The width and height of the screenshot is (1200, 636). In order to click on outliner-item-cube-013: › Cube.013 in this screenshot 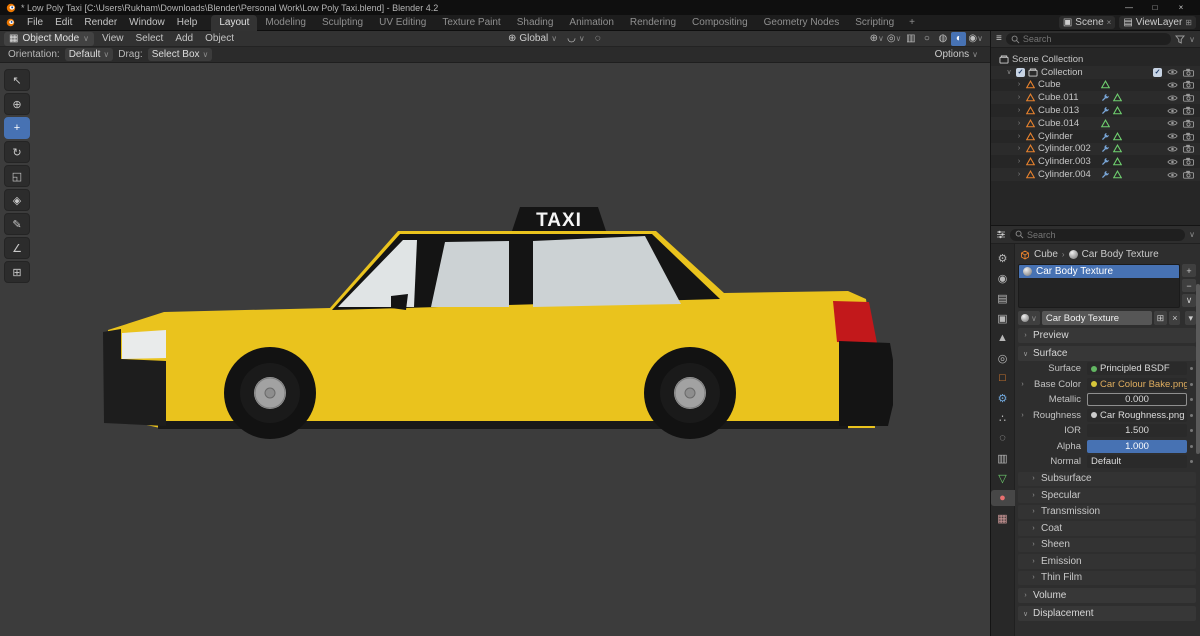, I will do `click(1095, 110)`.